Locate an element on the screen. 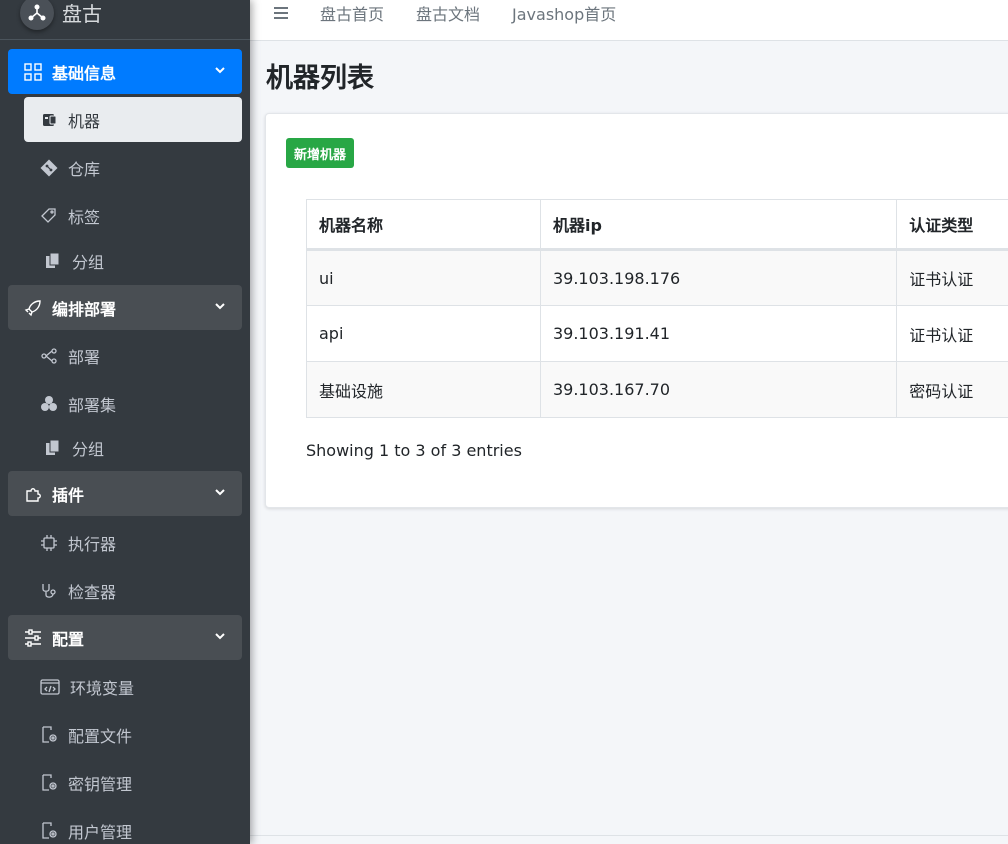  sidebar-item-env-vars: 环境变量 is located at coordinates (133, 686).